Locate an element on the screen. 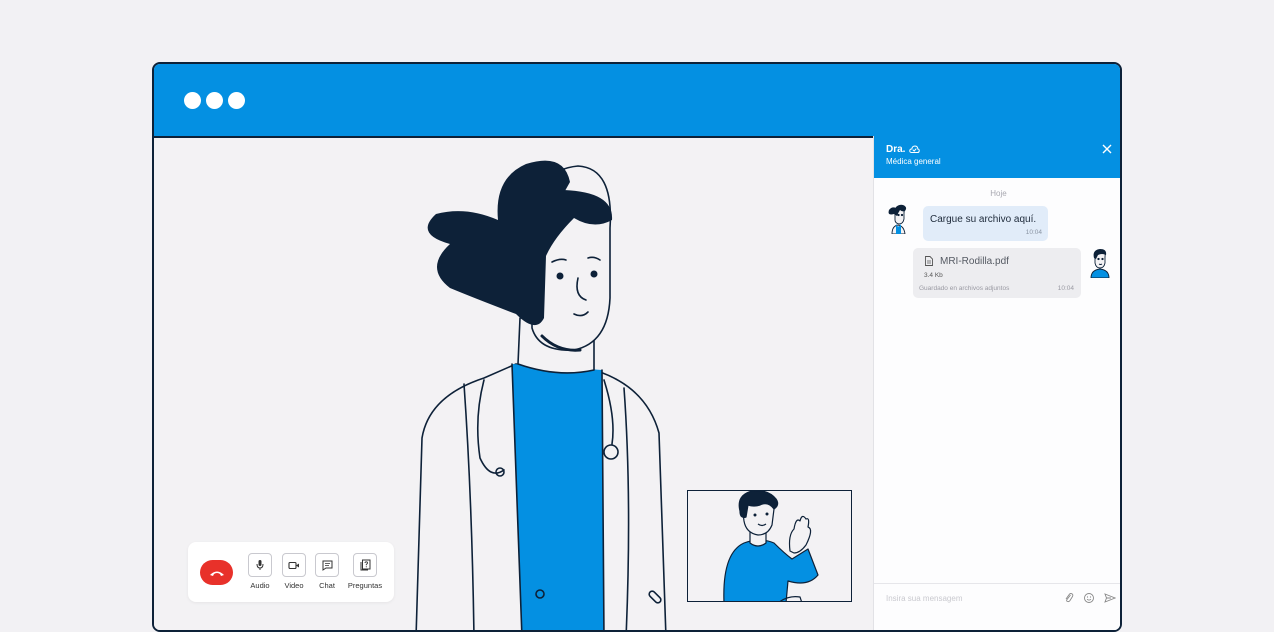 The width and height of the screenshot is (1274, 632). message-input is located at coordinates (966, 598).